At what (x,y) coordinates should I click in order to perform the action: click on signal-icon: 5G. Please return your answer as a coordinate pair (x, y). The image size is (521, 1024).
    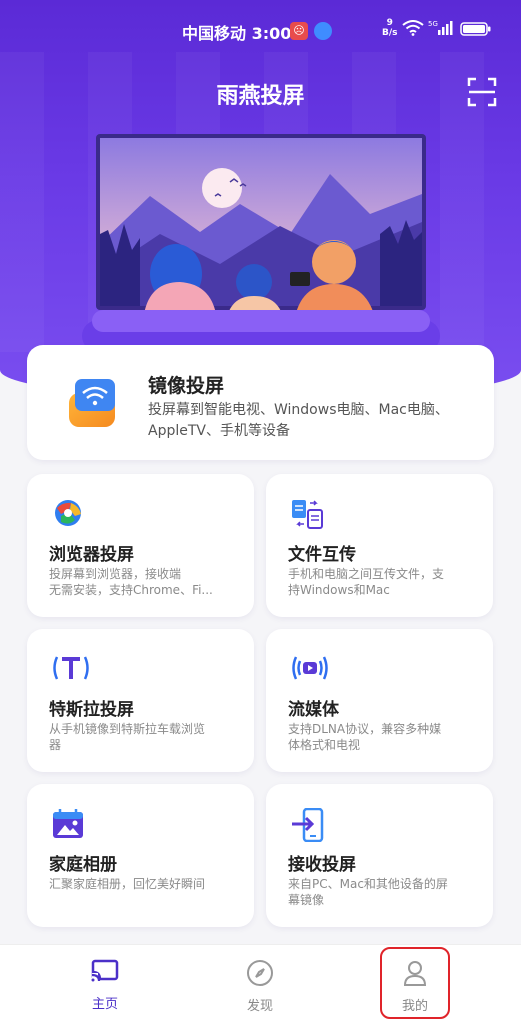
    Looking at the image, I should click on (440, 27).